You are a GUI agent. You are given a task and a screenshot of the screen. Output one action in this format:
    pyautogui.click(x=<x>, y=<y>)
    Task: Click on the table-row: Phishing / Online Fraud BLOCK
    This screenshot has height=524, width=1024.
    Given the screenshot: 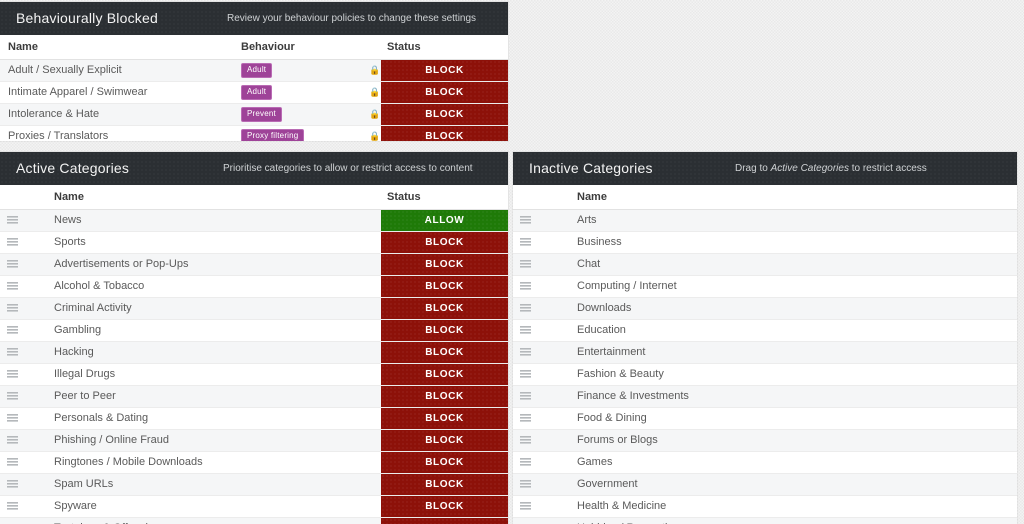 What is the action you would take?
    pyautogui.click(x=254, y=441)
    